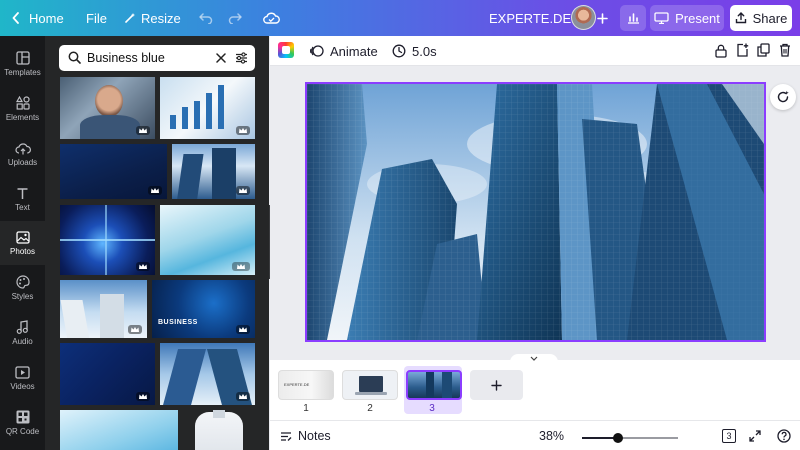  What do you see at coordinates (583, 17) in the screenshot?
I see `avatar` at bounding box center [583, 17].